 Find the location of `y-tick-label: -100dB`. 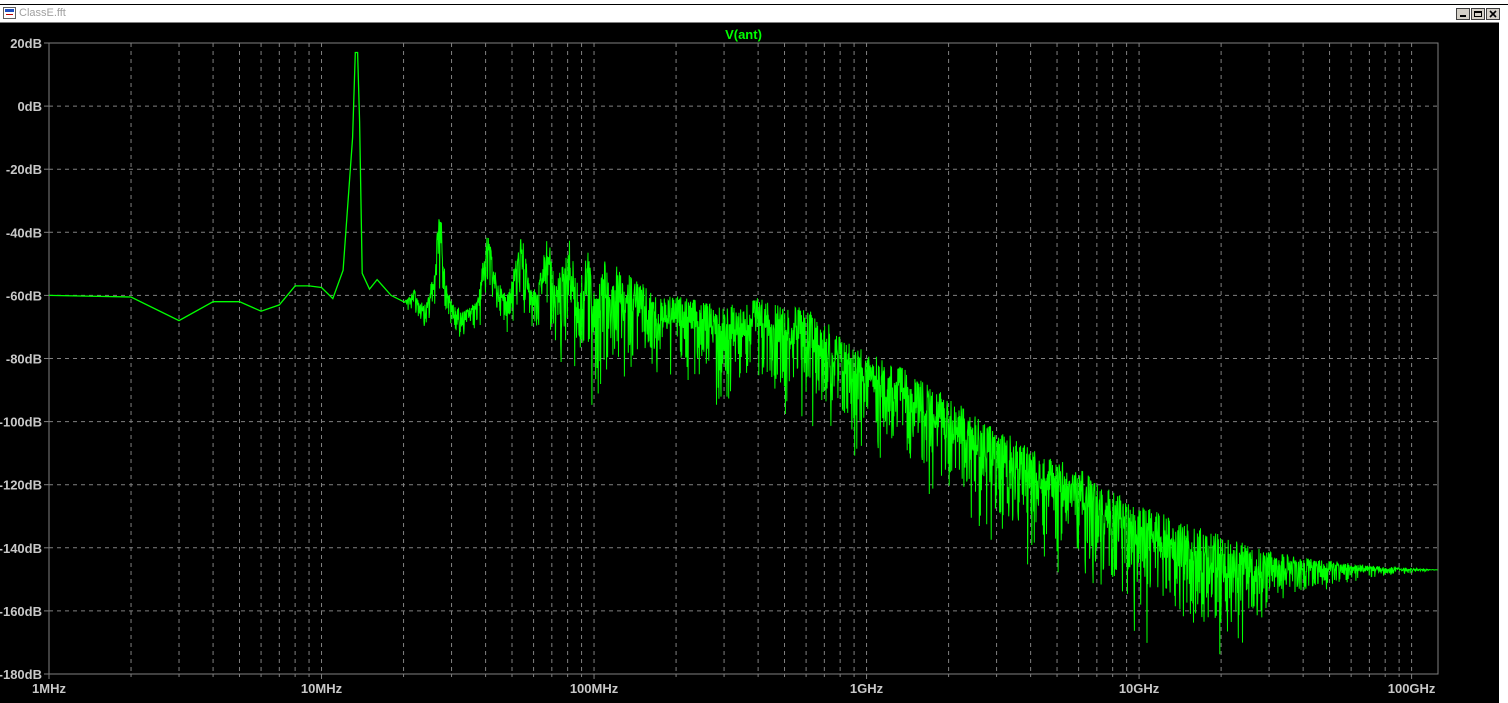

y-tick-label: -100dB is located at coordinates (21, 422).